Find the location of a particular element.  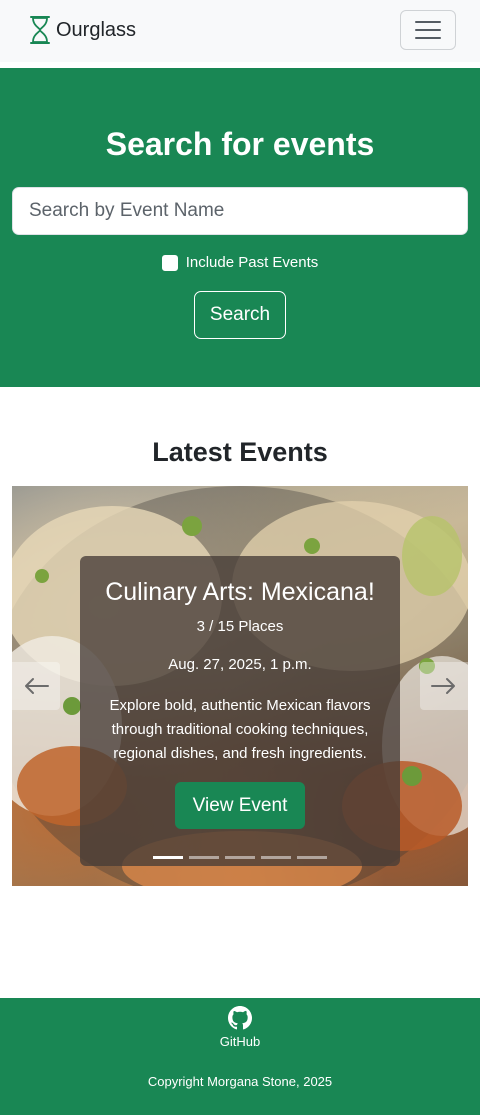

navbar-toggle-button is located at coordinates (428, 30).